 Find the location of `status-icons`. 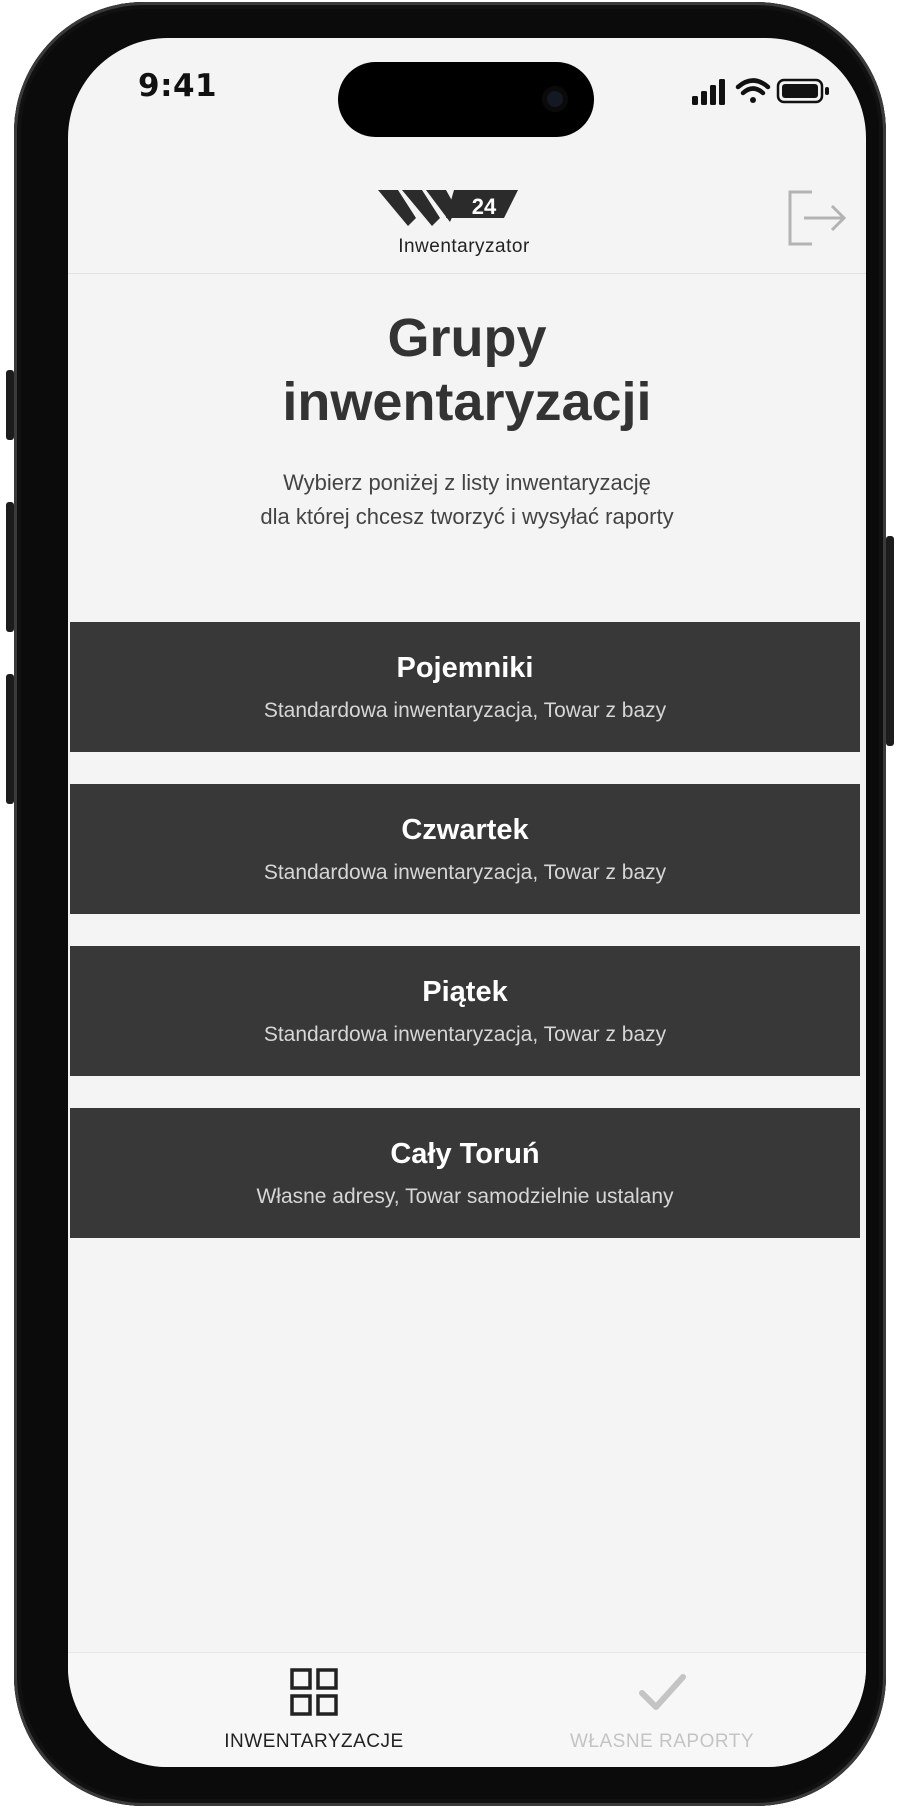

status-icons is located at coordinates (760, 91).